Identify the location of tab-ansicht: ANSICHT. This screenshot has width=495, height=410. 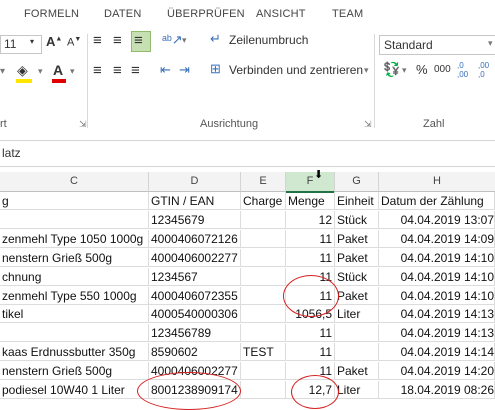
(281, 14).